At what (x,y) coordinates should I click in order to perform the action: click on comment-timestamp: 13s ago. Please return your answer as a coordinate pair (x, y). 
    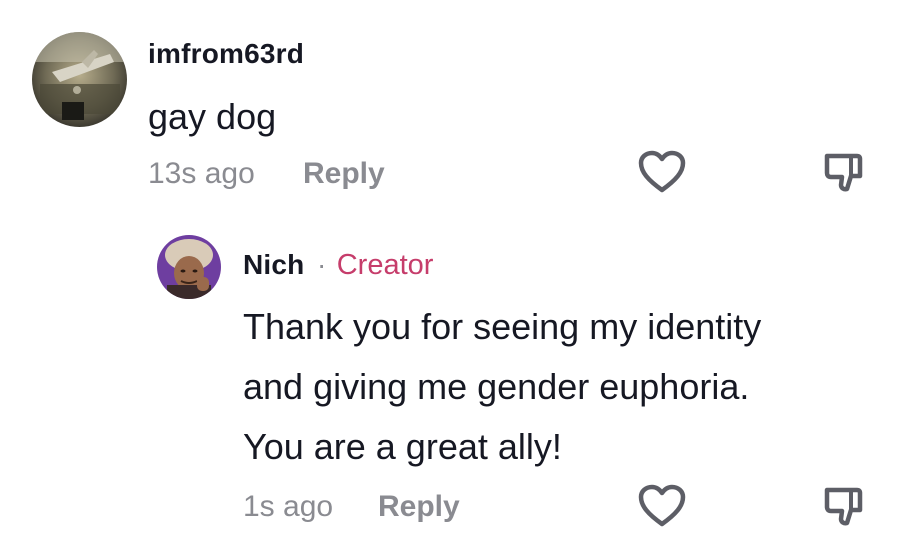
    Looking at the image, I should click on (201, 173).